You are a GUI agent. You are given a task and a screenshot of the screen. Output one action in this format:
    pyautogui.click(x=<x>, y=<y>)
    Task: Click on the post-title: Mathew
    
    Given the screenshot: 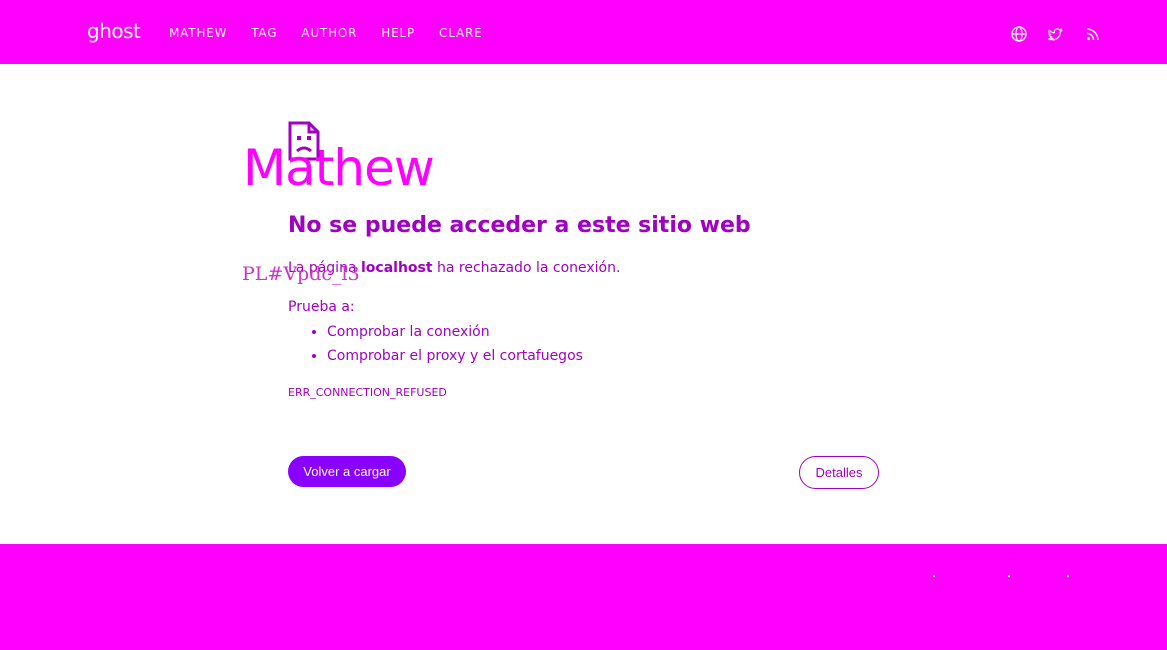 What is the action you would take?
    pyautogui.click(x=339, y=168)
    